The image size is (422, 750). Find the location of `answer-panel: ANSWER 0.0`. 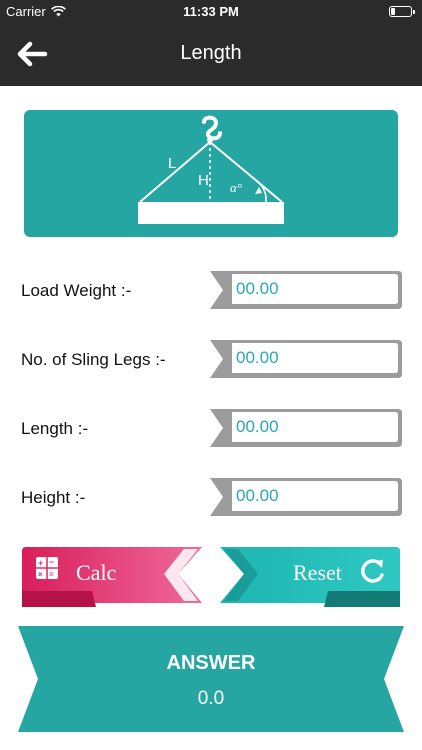

answer-panel: ANSWER 0.0 is located at coordinates (211, 679).